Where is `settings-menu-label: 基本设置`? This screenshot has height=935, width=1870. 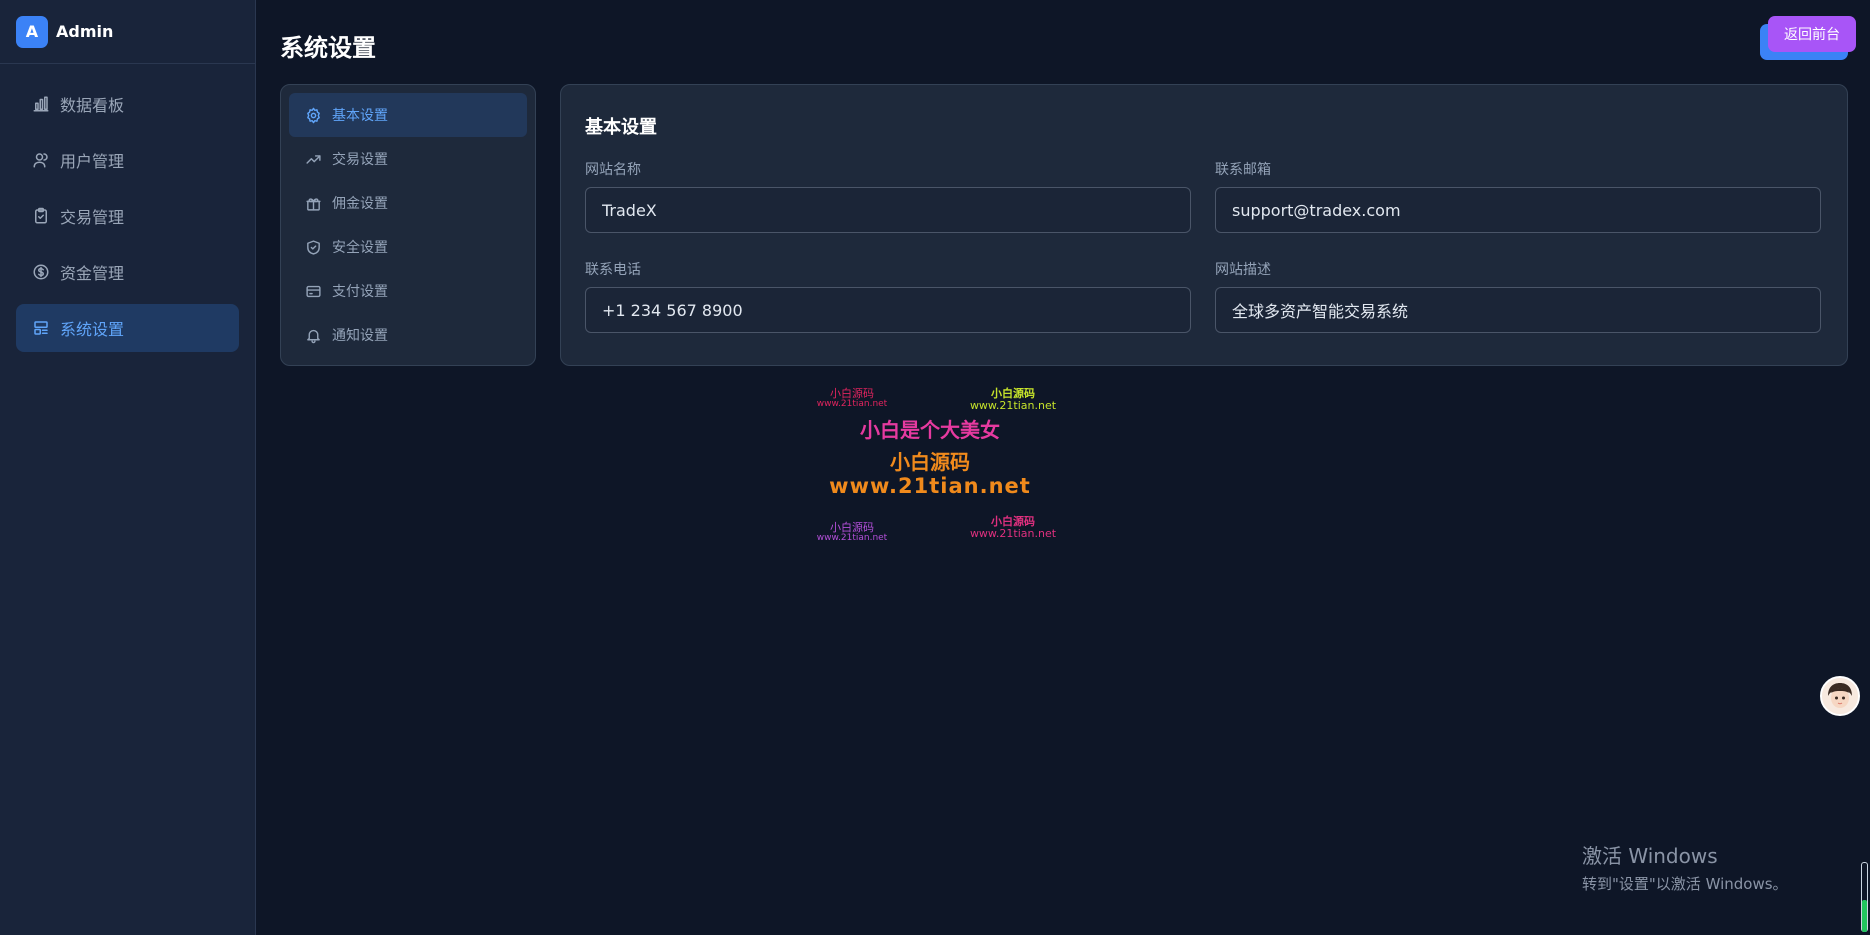 settings-menu-label: 基本设置 is located at coordinates (360, 116).